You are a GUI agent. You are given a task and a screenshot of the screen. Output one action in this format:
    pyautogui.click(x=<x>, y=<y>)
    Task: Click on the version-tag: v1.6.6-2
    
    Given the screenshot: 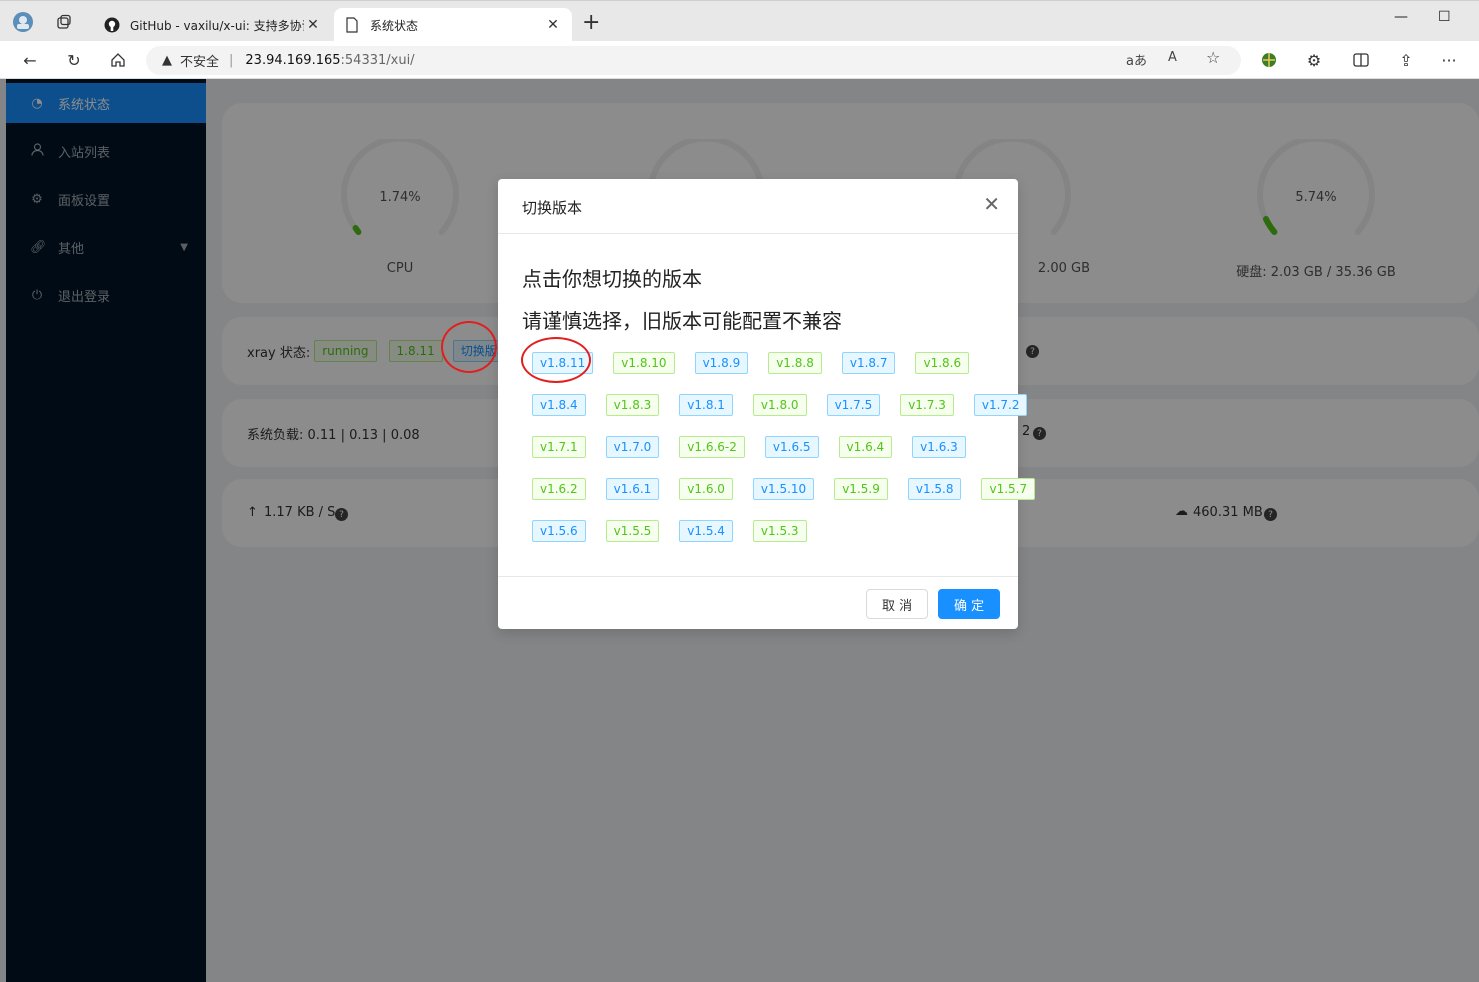 What is the action you would take?
    pyautogui.click(x=712, y=447)
    